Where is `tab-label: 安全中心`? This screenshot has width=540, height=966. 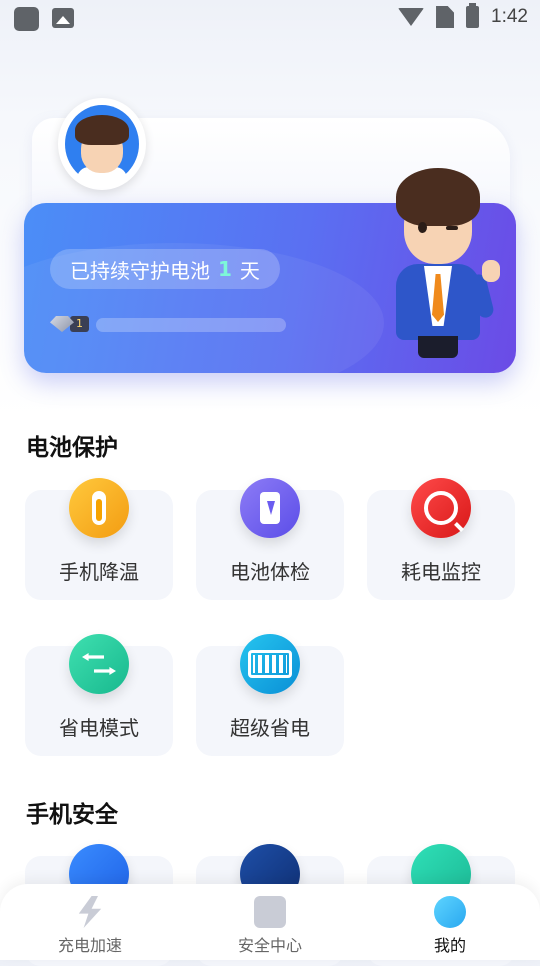
tab-label: 安全中心 is located at coordinates (269, 945).